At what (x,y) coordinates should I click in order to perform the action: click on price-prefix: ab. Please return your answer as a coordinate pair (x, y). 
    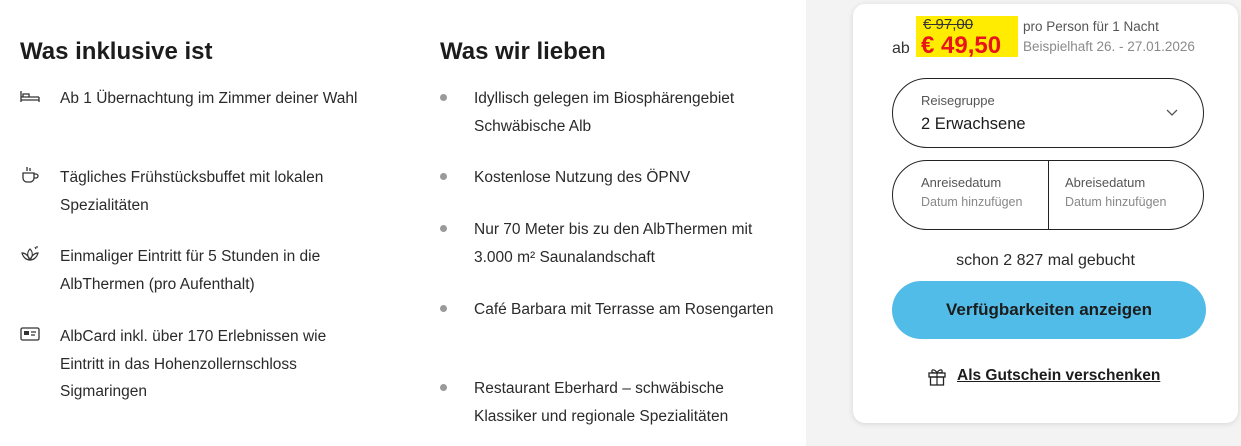
    Looking at the image, I should click on (901, 48).